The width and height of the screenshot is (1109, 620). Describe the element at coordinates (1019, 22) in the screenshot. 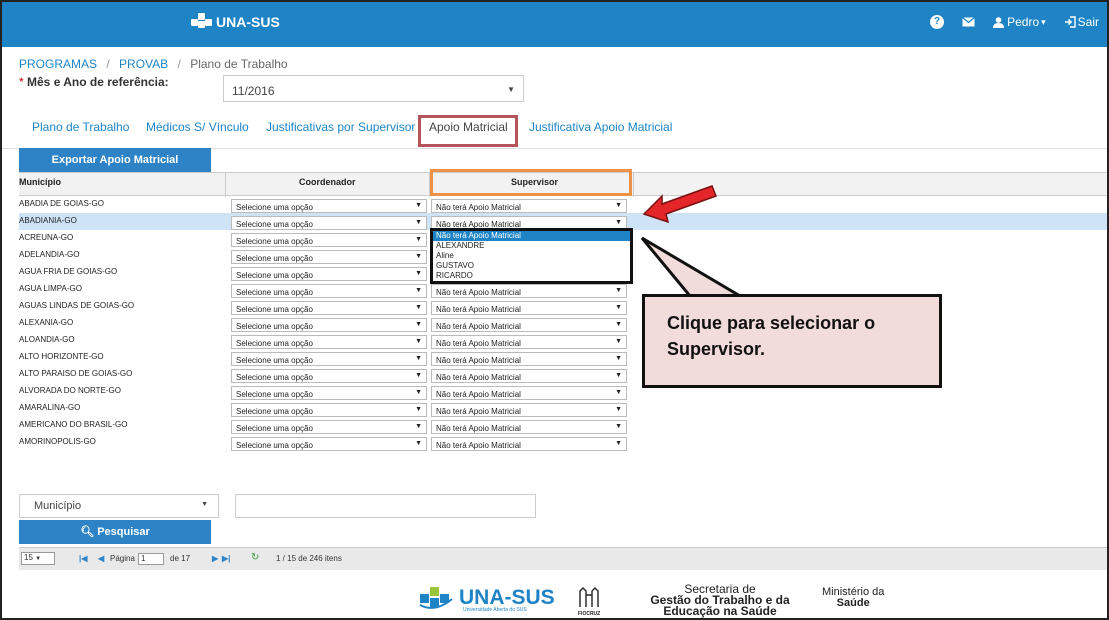

I see `user-menu: Pedro ▾` at that location.